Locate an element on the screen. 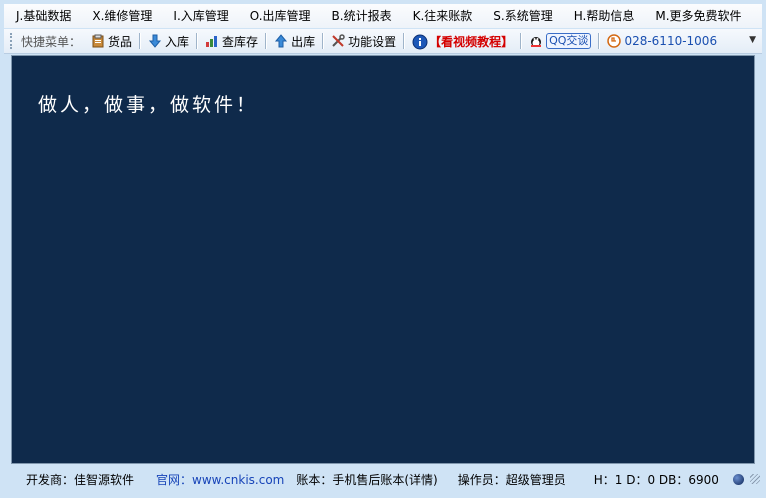 The width and height of the screenshot is (766, 498). phone-icon is located at coordinates (614, 41).